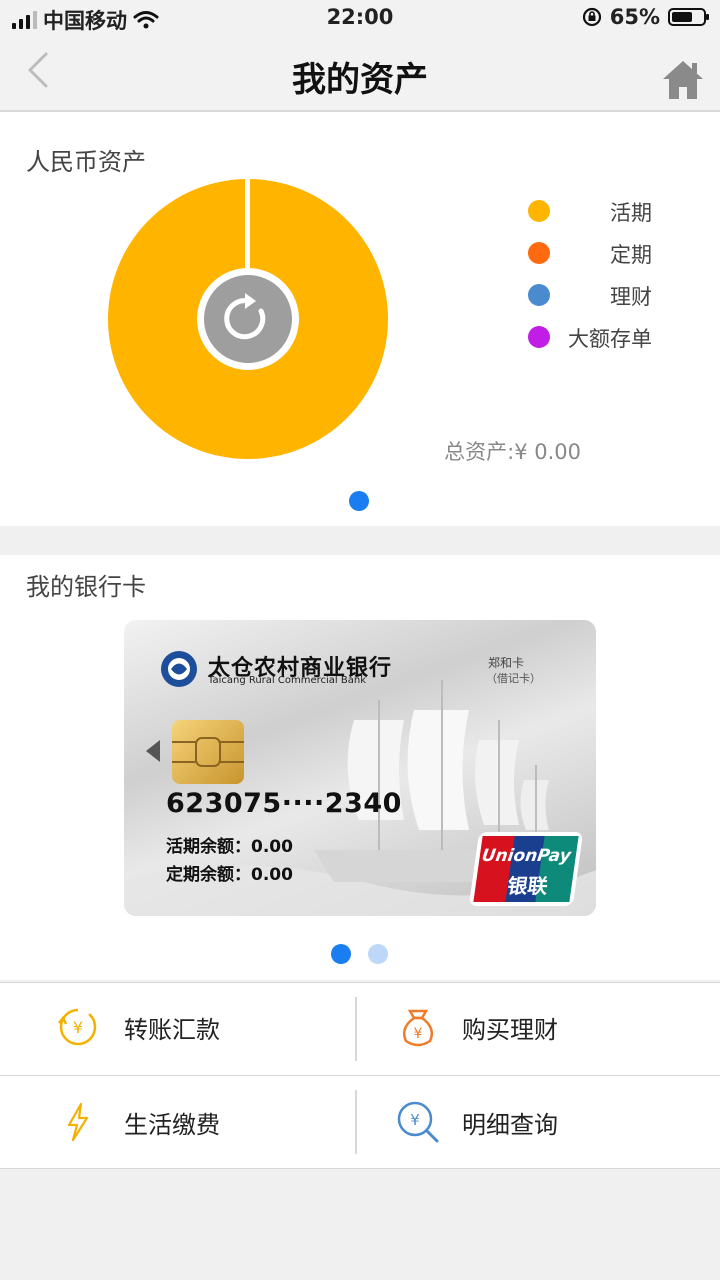 The height and width of the screenshot is (1280, 720). What do you see at coordinates (153, 751) in the screenshot?
I see `card-prev-arrow-icon` at bounding box center [153, 751].